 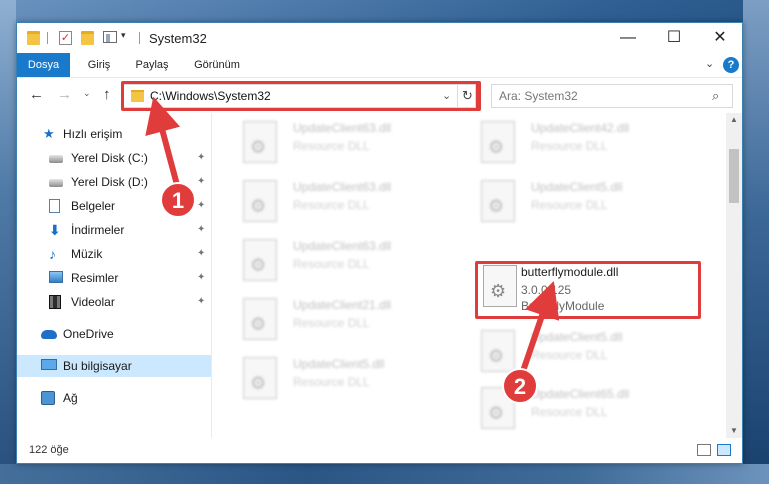 I want to click on this-pc-icon, so click(x=49, y=364).